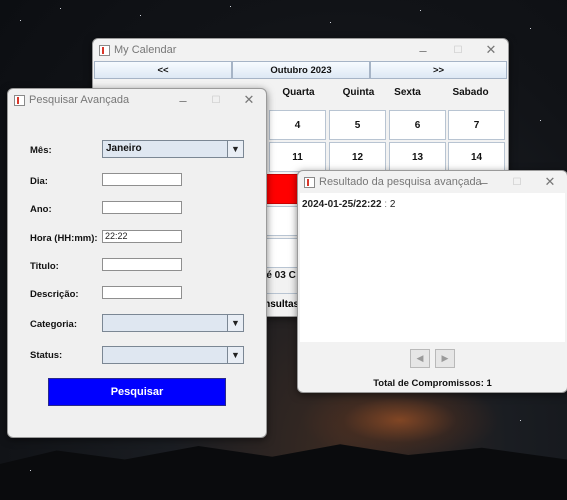  What do you see at coordinates (173, 323) in the screenshot?
I see `categoria-select: ▼` at bounding box center [173, 323].